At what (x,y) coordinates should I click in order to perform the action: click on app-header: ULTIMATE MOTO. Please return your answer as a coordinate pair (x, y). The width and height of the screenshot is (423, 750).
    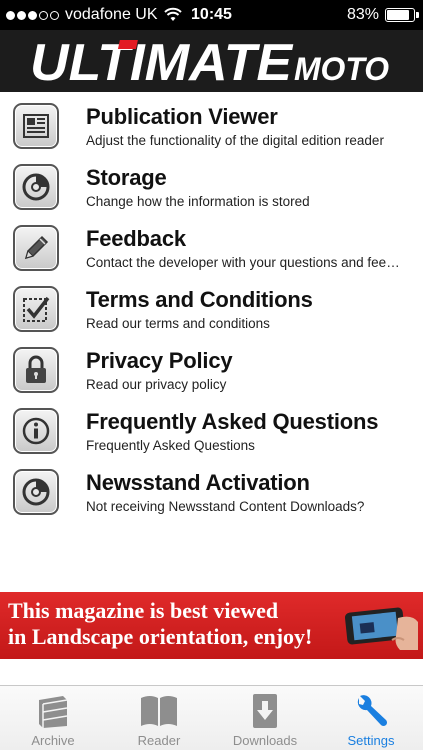
    Looking at the image, I should click on (211, 61).